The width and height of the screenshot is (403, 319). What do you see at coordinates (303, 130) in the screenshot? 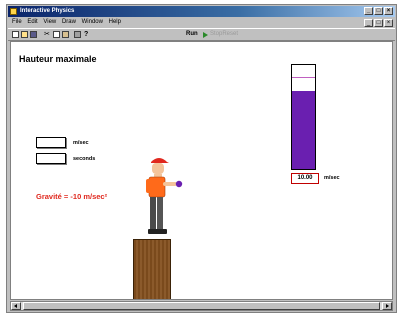
I see `meter-fill` at bounding box center [303, 130].